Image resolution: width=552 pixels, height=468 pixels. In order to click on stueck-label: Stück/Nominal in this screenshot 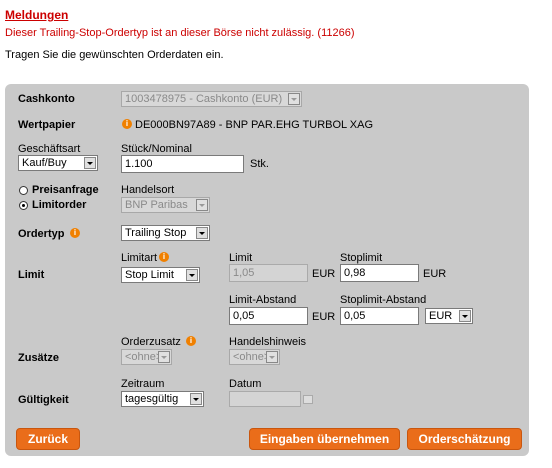, I will do `click(156, 149)`.